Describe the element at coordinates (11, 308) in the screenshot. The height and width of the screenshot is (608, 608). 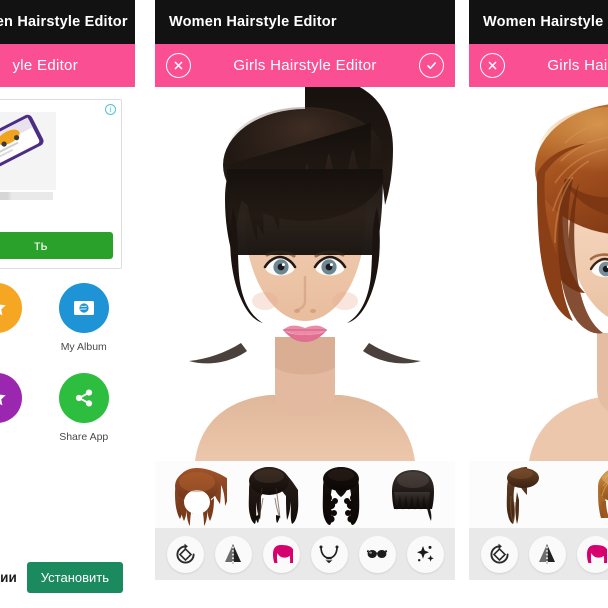
I see `star-icon` at that location.